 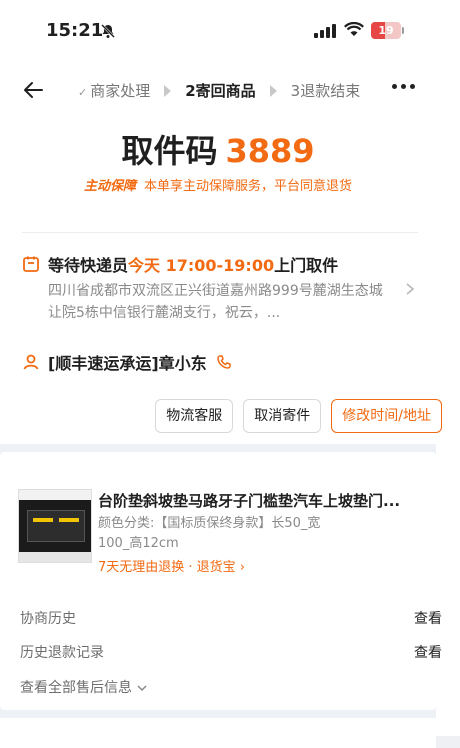 What do you see at coordinates (218, 32) in the screenshot?
I see `status-bar: 15:21 19` at bounding box center [218, 32].